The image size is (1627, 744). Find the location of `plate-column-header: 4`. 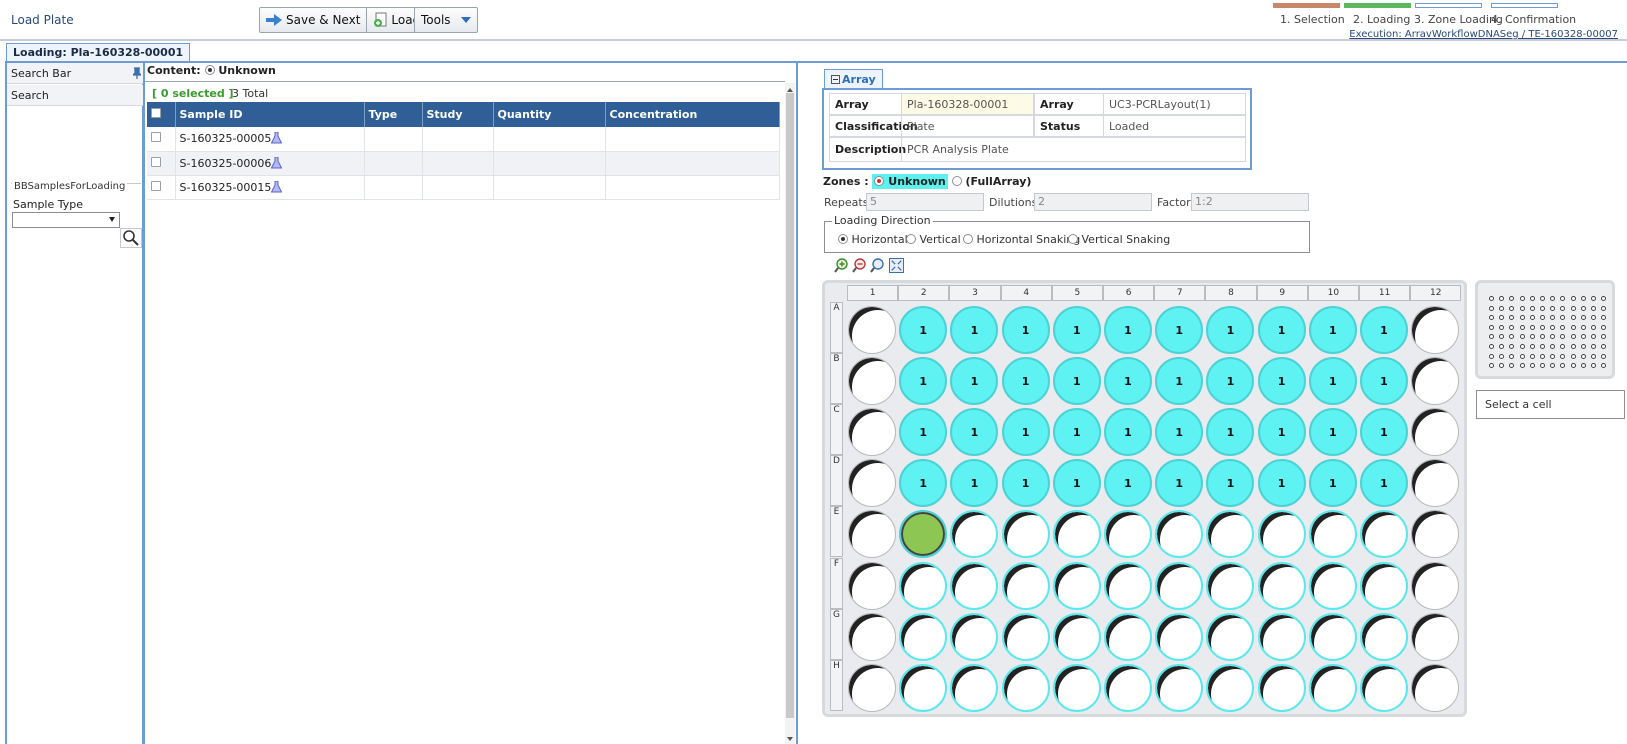

plate-column-header: 4 is located at coordinates (1026, 293).